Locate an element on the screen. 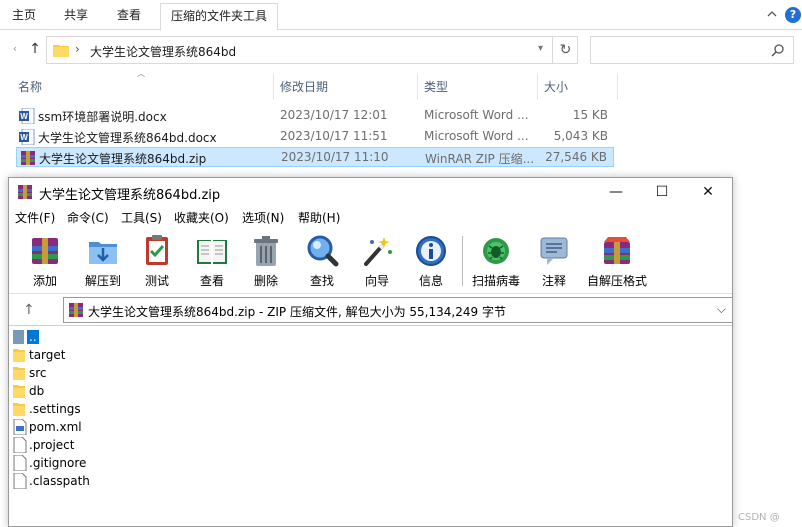  column-header-date: 修改日期 is located at coordinates (346, 87).